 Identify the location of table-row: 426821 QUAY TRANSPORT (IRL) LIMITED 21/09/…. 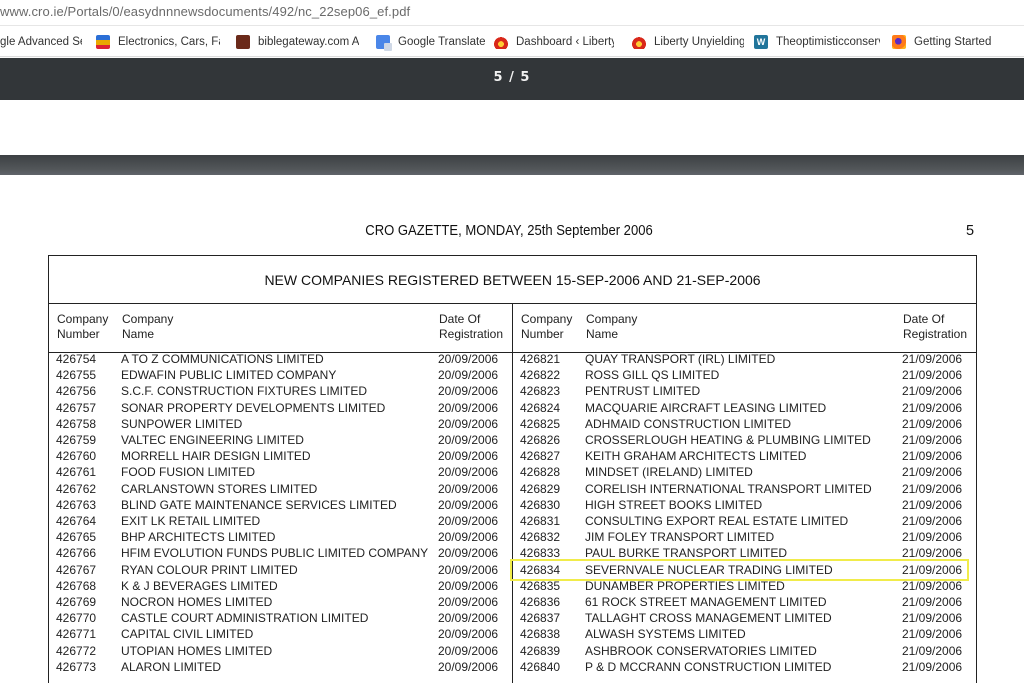
(747, 360).